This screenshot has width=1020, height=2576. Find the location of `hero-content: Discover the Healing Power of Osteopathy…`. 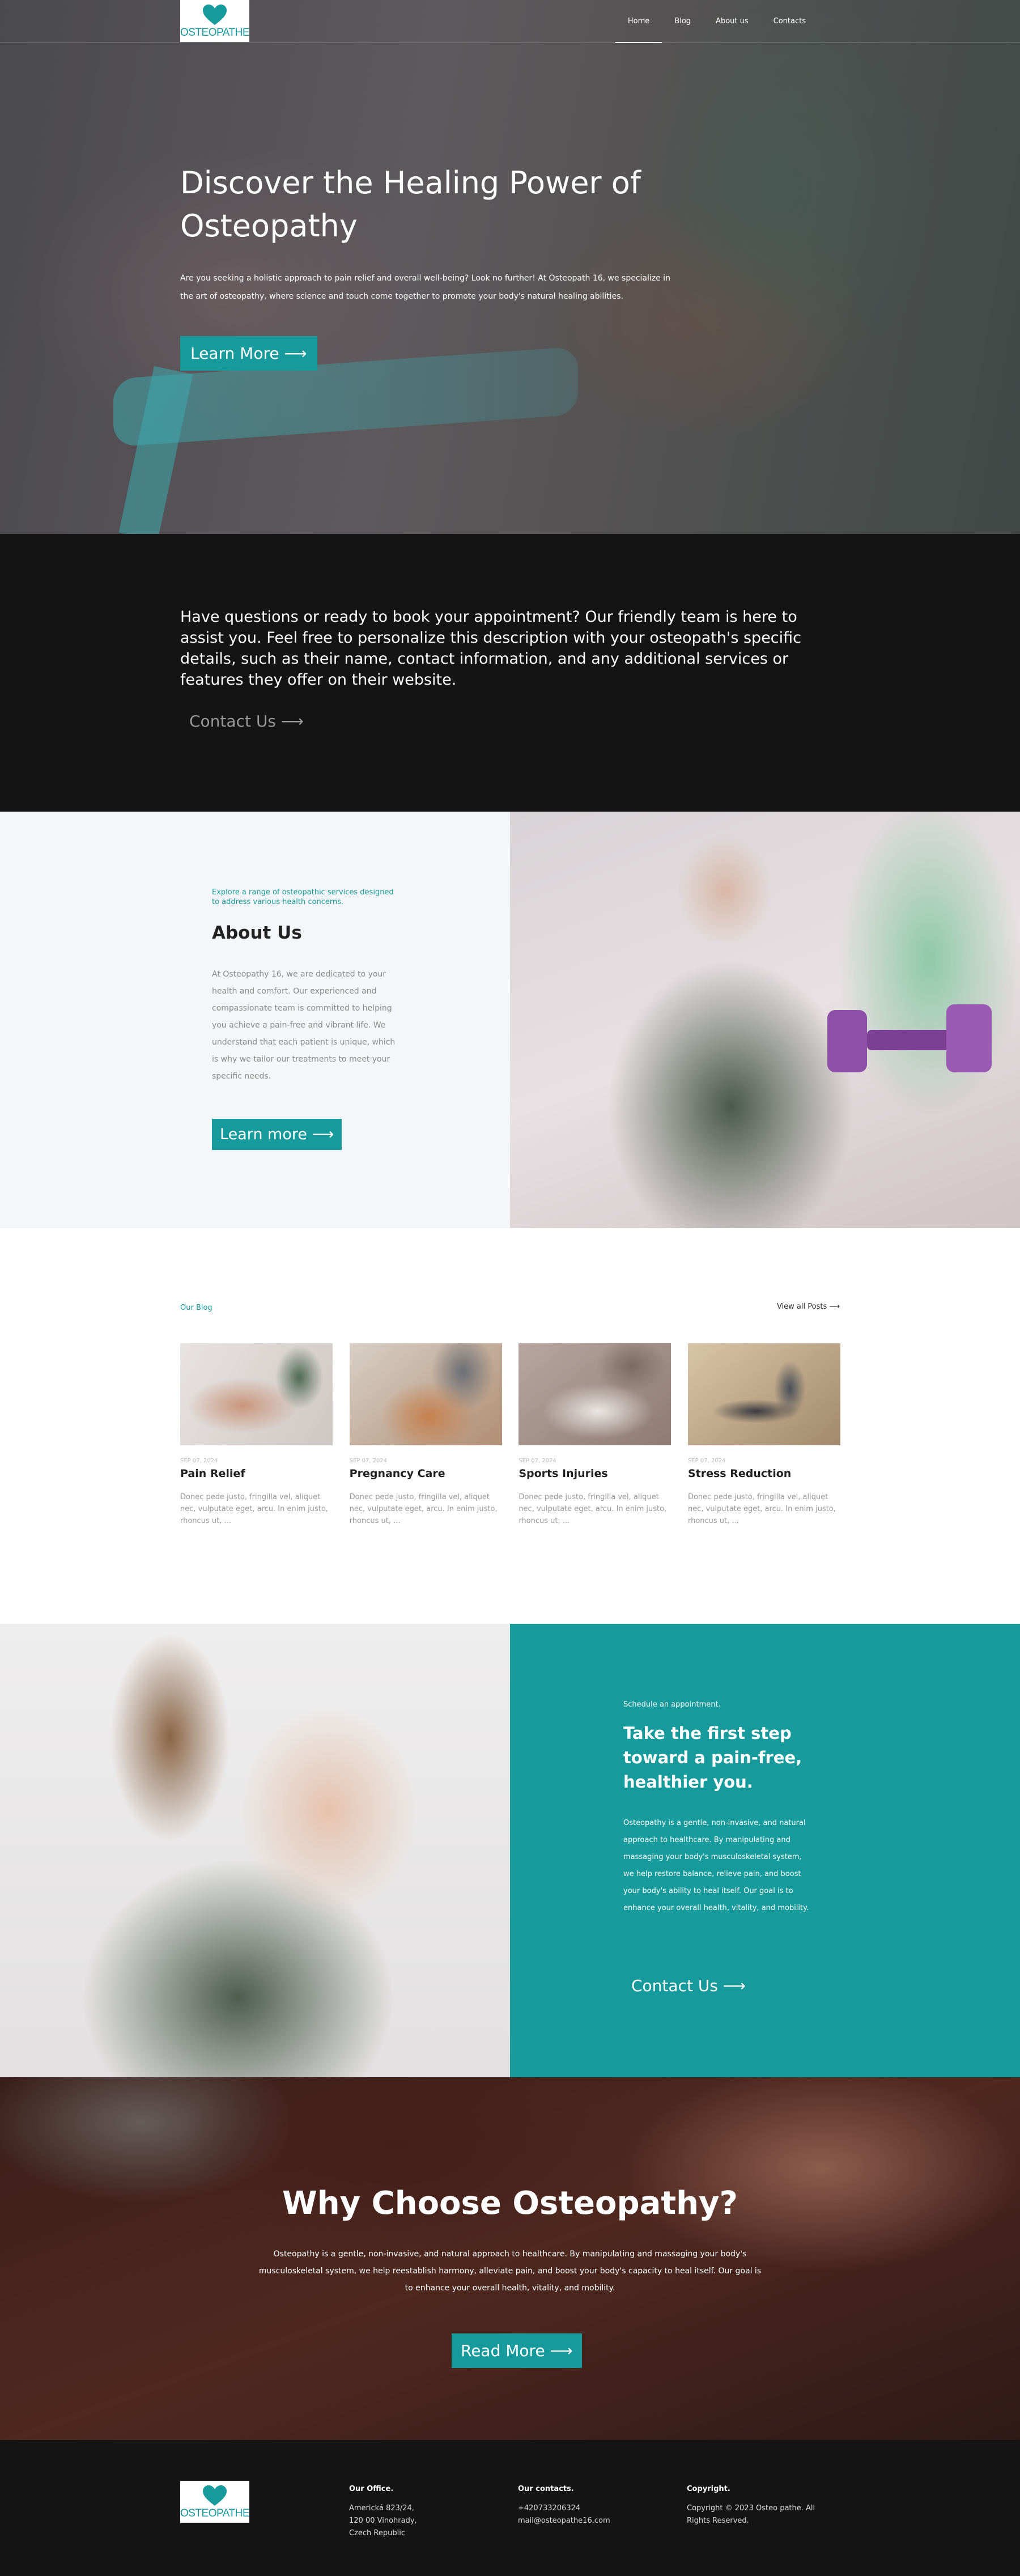

hero-content: Discover the Healing Power of Osteopathy… is located at coordinates (435, 266).